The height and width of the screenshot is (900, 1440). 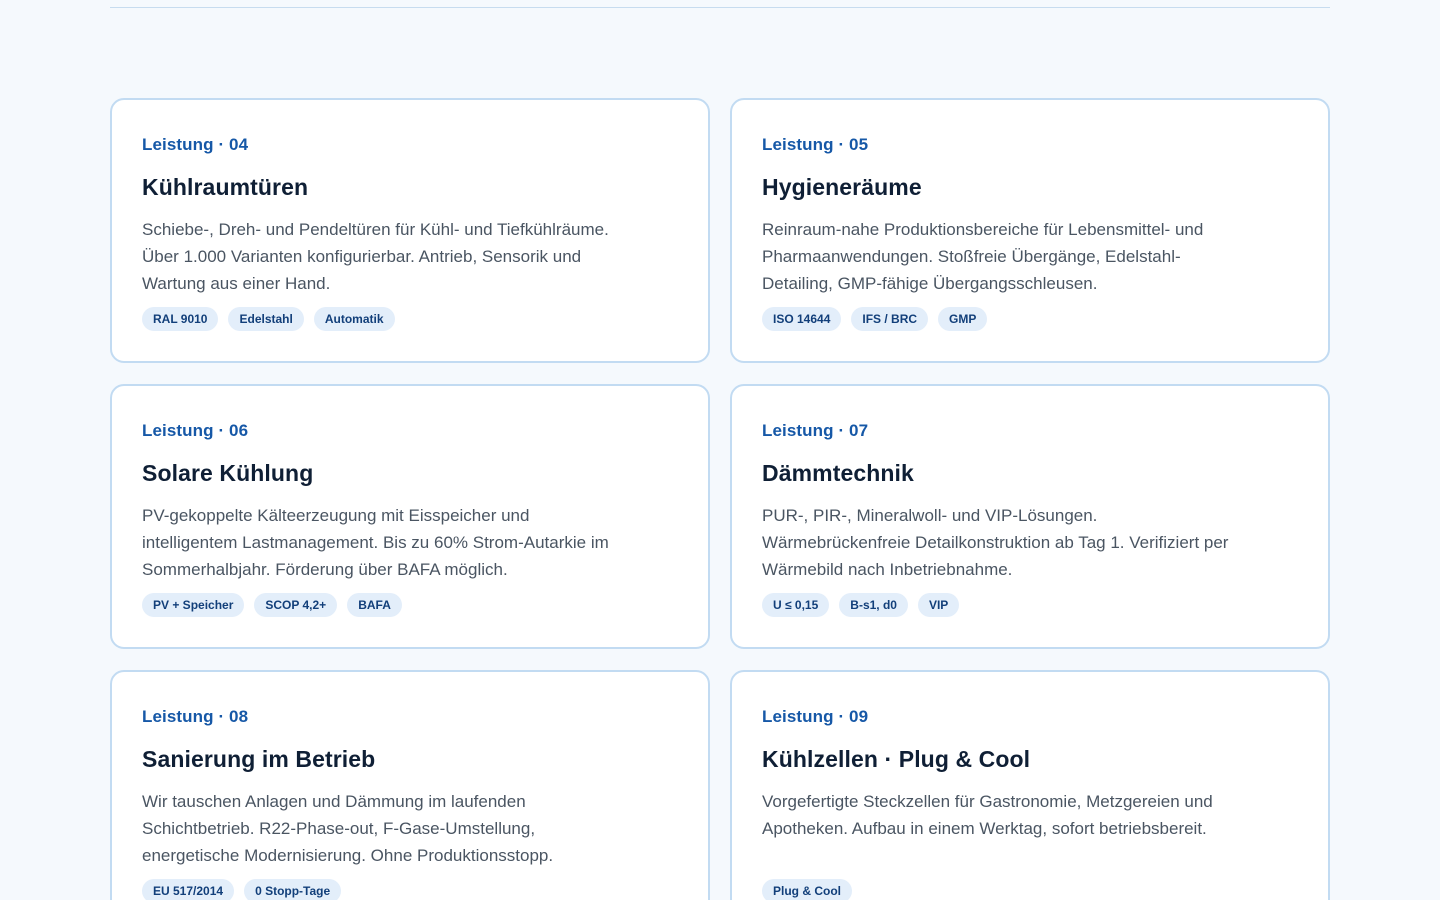 What do you see at coordinates (228, 473) in the screenshot?
I see `service-title: Solare Kühlung` at bounding box center [228, 473].